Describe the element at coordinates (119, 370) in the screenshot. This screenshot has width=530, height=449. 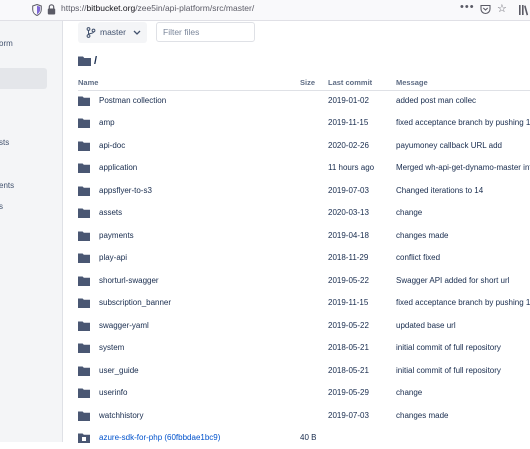
I see `row-name: user_guide` at that location.